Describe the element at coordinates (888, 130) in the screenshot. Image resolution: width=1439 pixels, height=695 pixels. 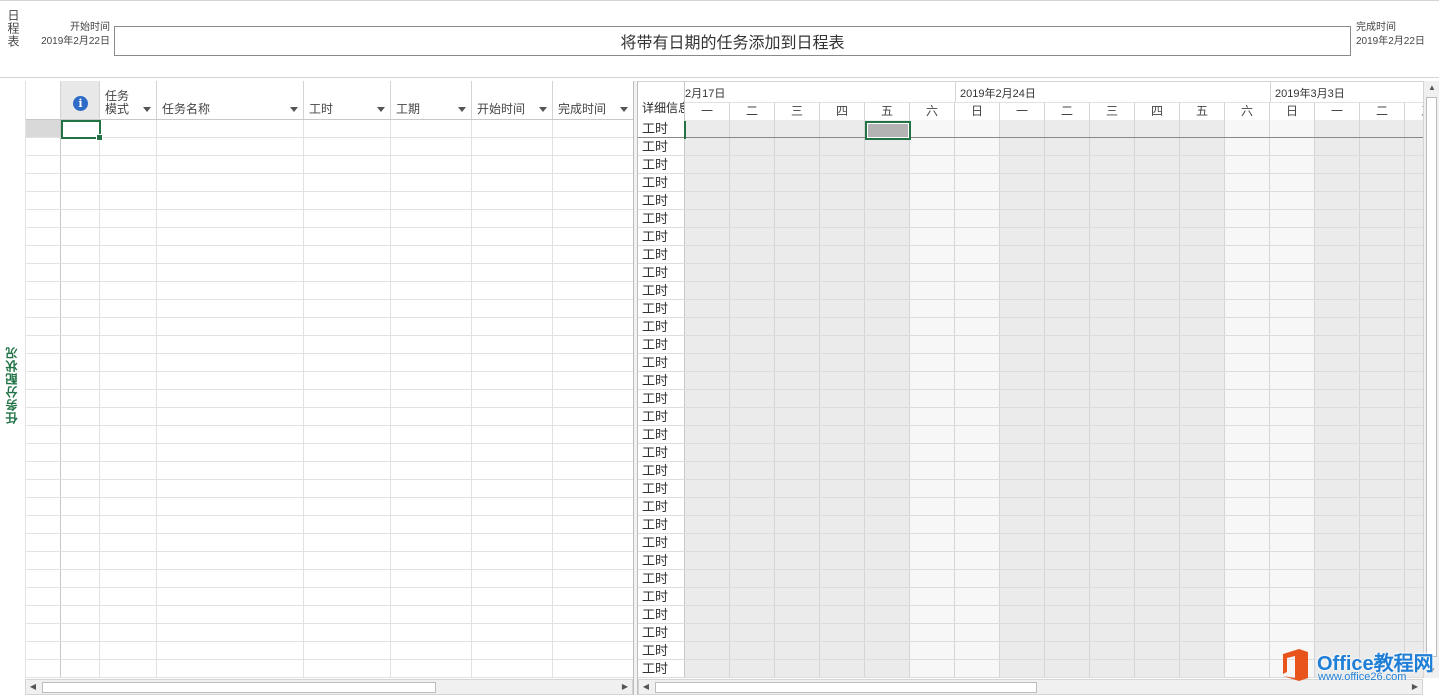
I see `selected-time-cell` at that location.